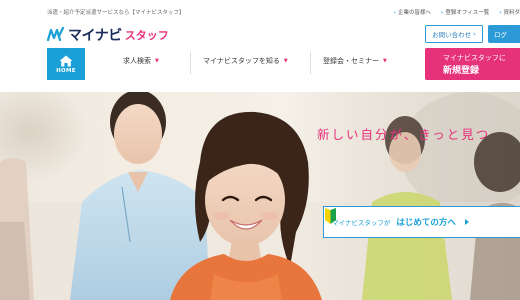  Describe the element at coordinates (404, 134) in the screenshot. I see `hero-catchphrase: 新しい自分が、きっと見つ` at that location.